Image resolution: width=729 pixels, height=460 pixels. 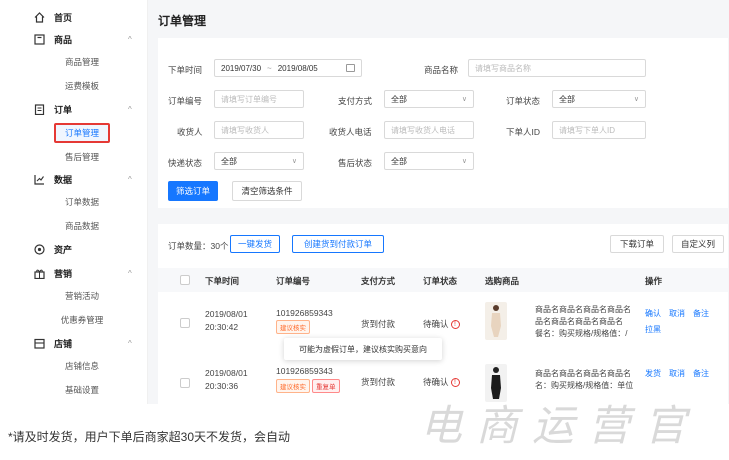 I want to click on sidebar-item-basic-settings: 基础设置, so click(x=82, y=390).